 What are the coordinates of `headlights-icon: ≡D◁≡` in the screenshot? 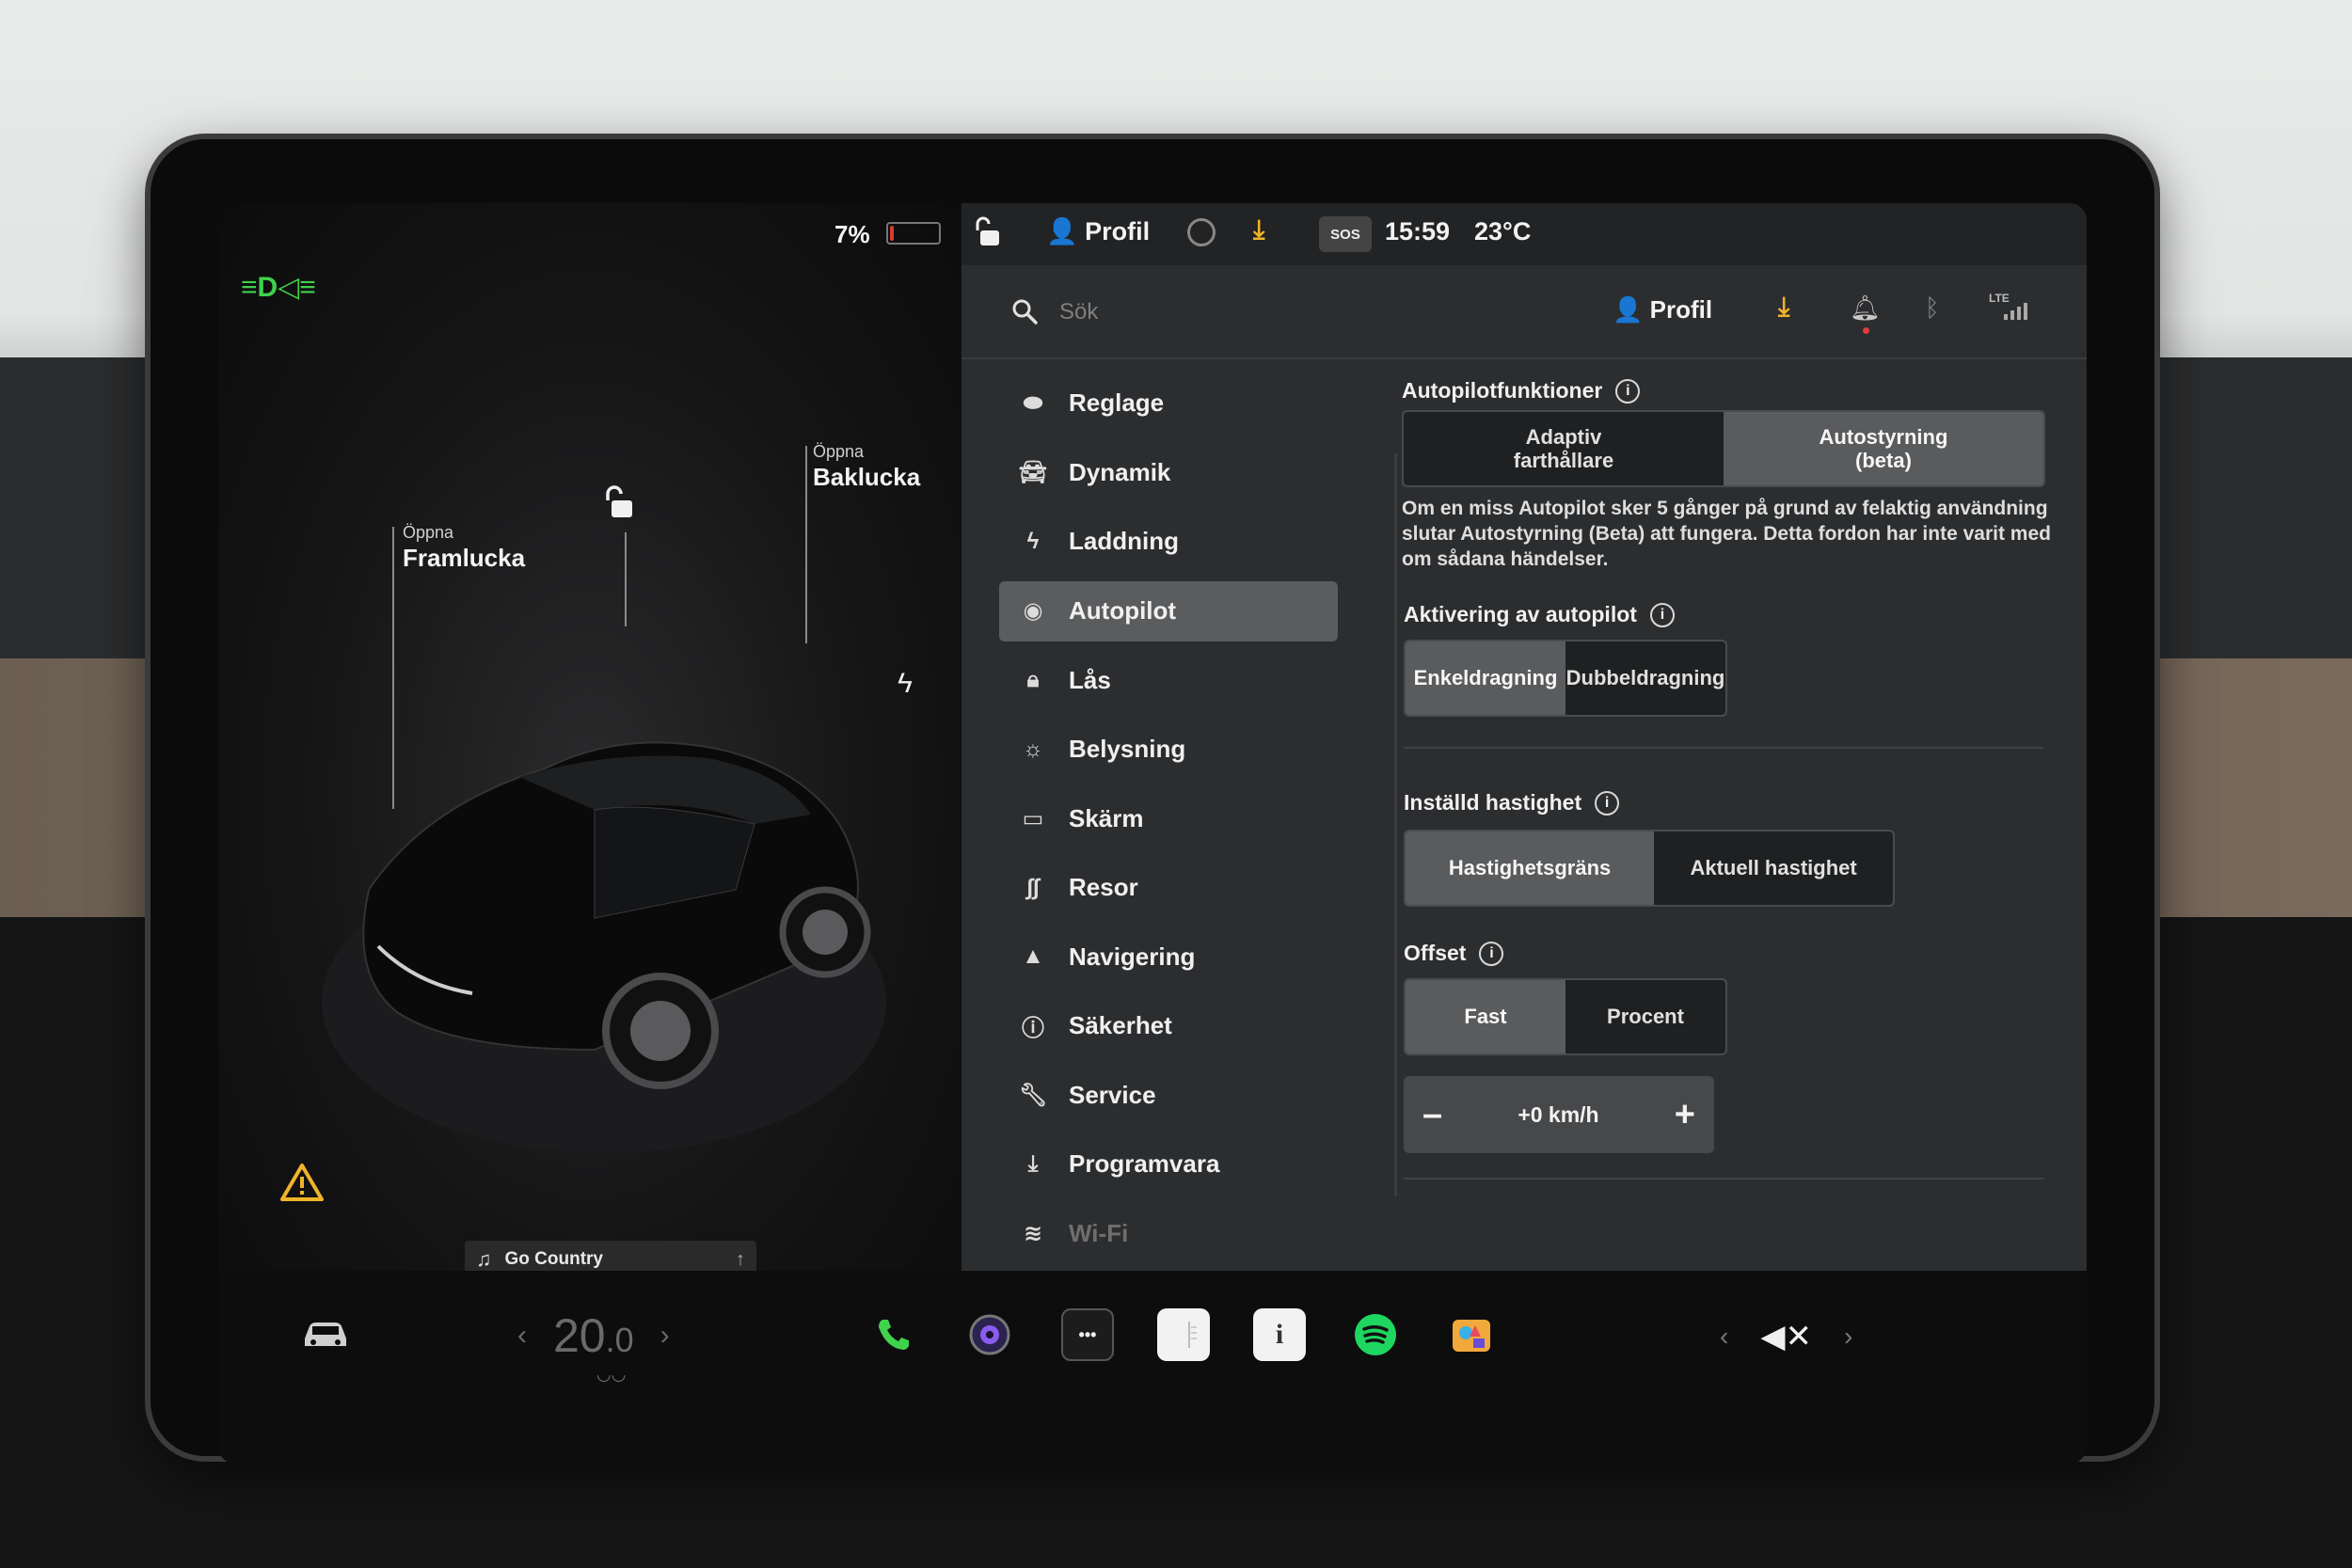 It's located at (278, 287).